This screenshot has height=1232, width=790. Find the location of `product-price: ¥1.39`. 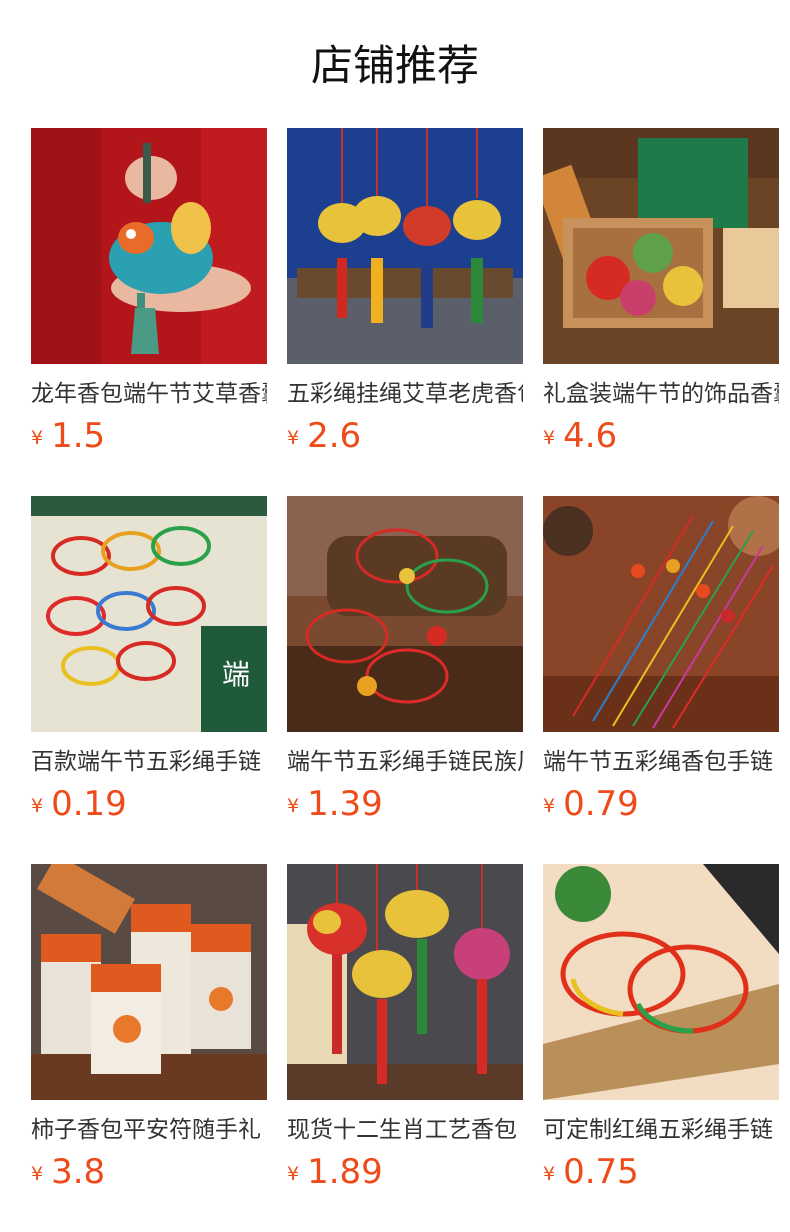

product-price: ¥1.39 is located at coordinates (335, 804).